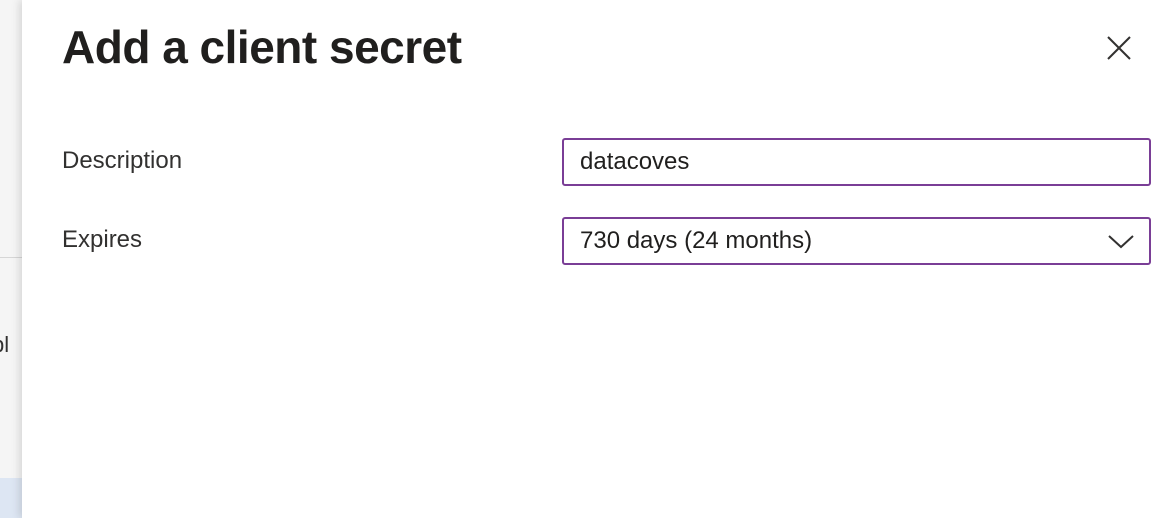 The image size is (1168, 518). I want to click on background-partial-text: bl, so click(5, 344).